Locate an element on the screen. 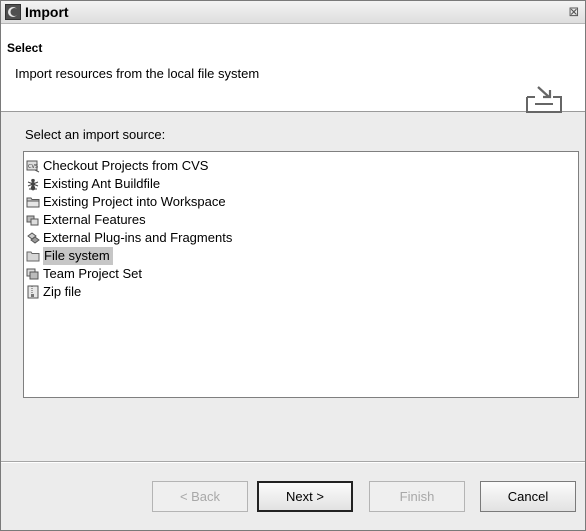 Image resolution: width=586 pixels, height=531 pixels. list-item-label: Checkout Projects from CVS is located at coordinates (126, 165).